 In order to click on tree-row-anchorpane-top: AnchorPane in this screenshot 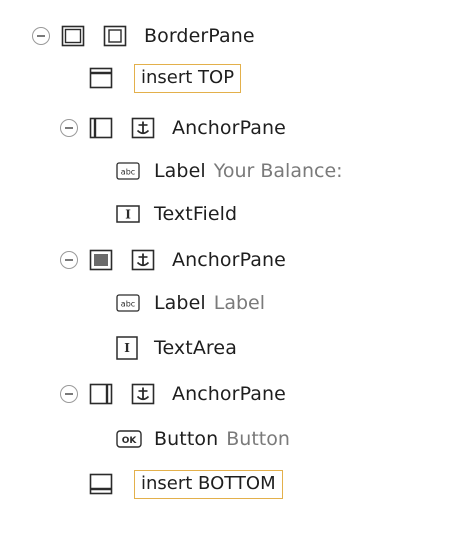, I will do `click(173, 128)`.